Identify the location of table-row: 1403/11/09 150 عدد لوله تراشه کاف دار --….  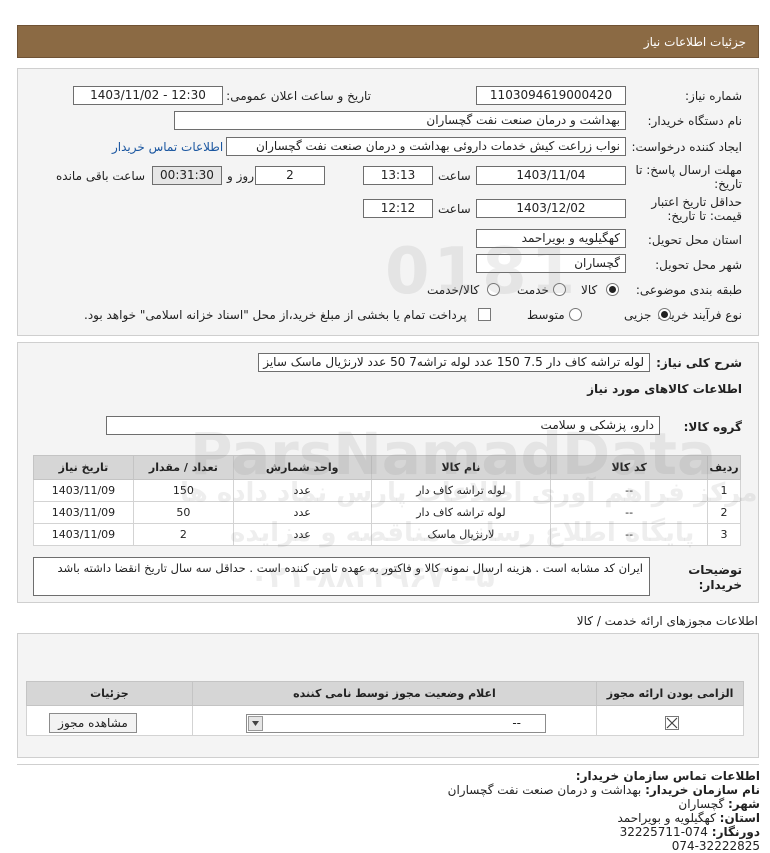
(387, 490).